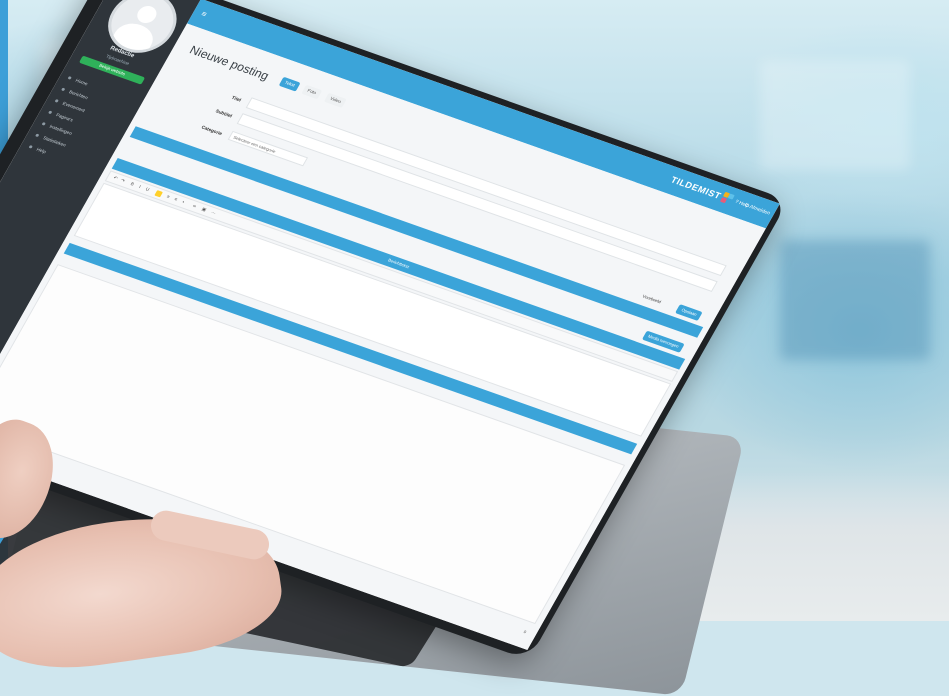 The height and width of the screenshot is (696, 949). Describe the element at coordinates (204, 14) in the screenshot. I see `menu-icon: ≡` at that location.